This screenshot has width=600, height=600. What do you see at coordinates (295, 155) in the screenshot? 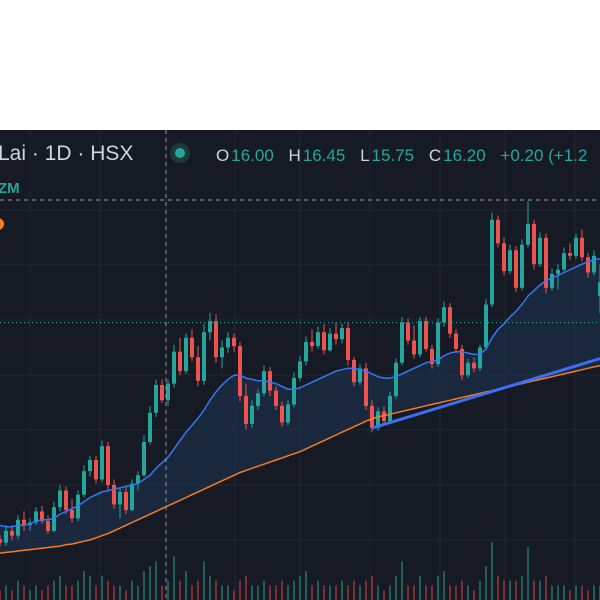
I see `high-label: H` at bounding box center [295, 155].